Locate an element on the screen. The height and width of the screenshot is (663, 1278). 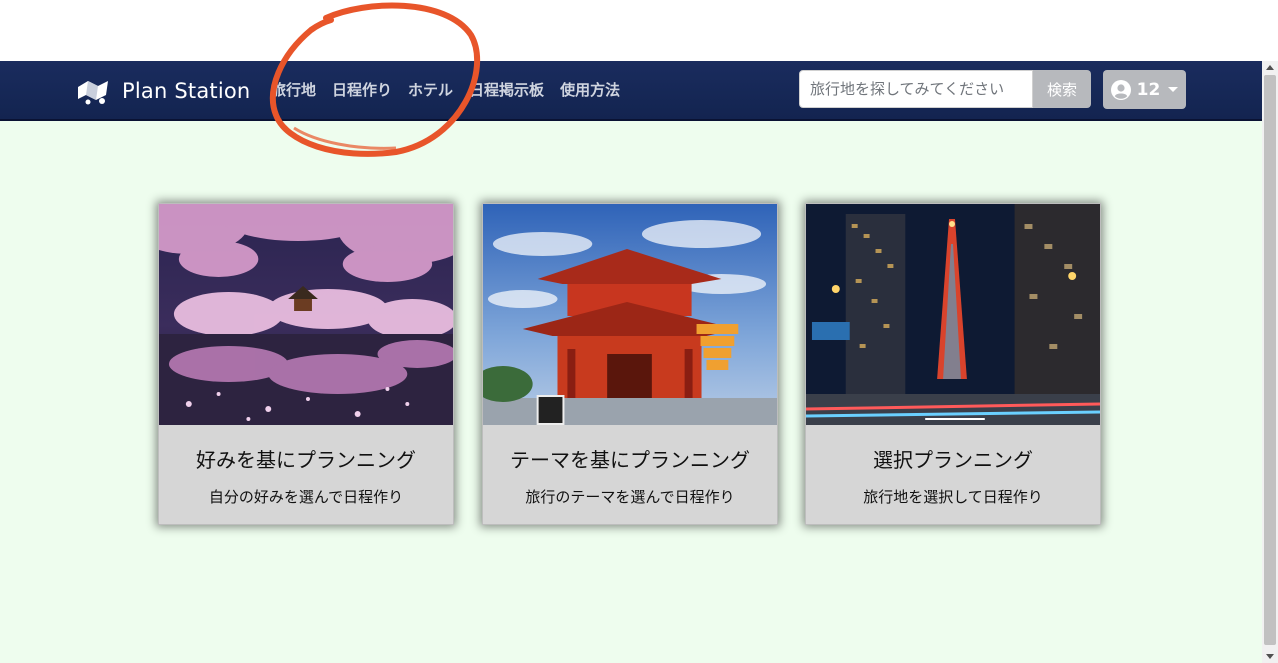
card-title: 選択プランニング is located at coordinates (953, 460).